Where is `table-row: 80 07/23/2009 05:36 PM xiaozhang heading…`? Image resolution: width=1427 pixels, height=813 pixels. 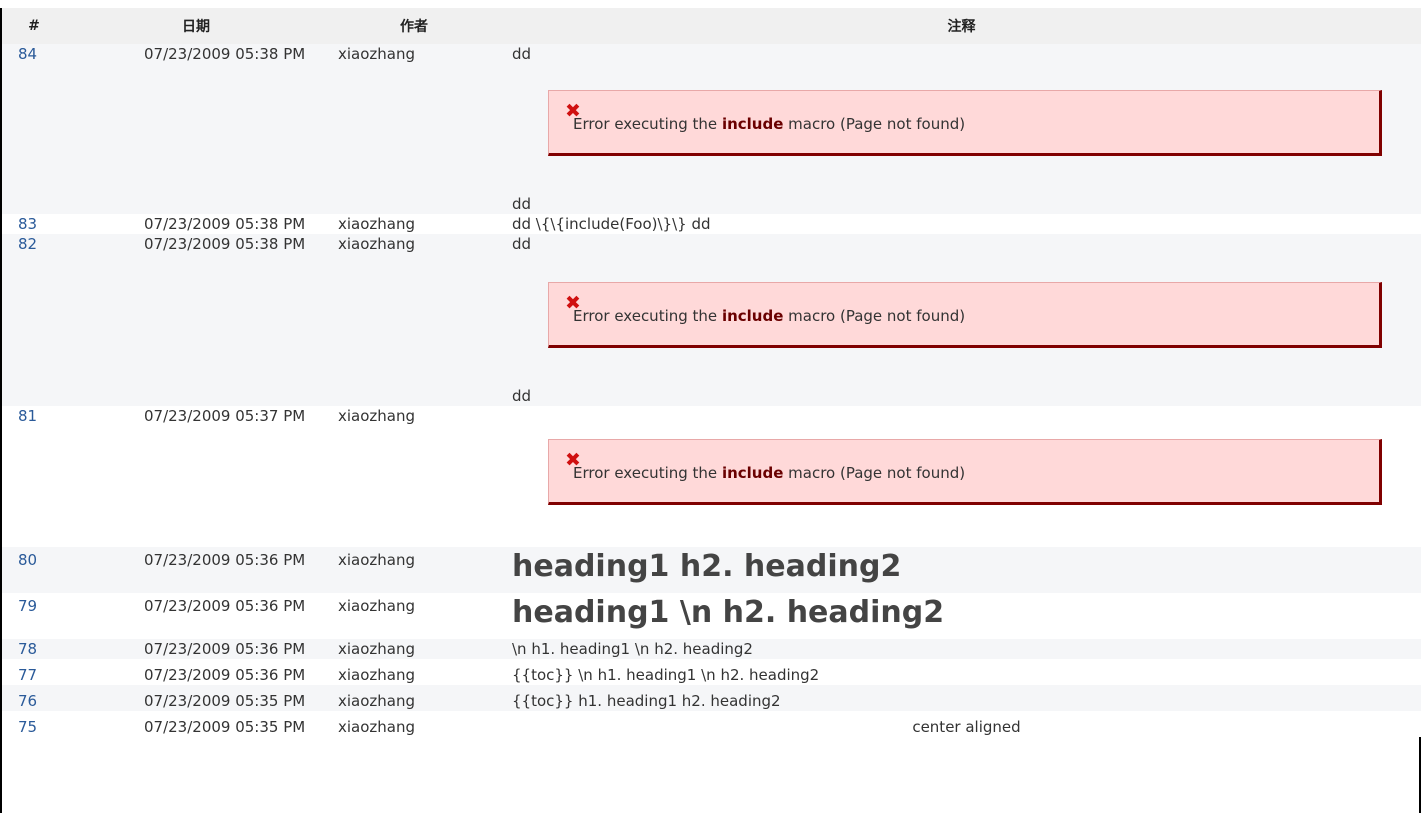
table-row: 80 07/23/2009 05:36 PM xiaozhang heading… is located at coordinates (711, 570).